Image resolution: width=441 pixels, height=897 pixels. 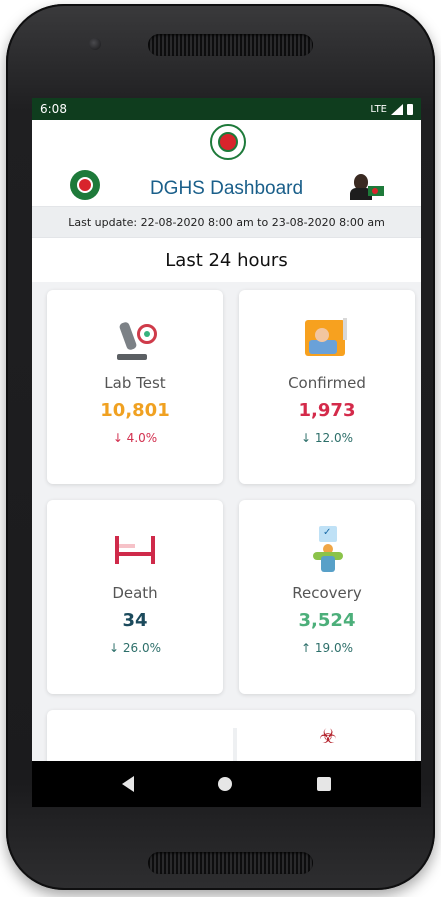 I want to click on card-change: ↓ 12.0%, so click(x=327, y=438).